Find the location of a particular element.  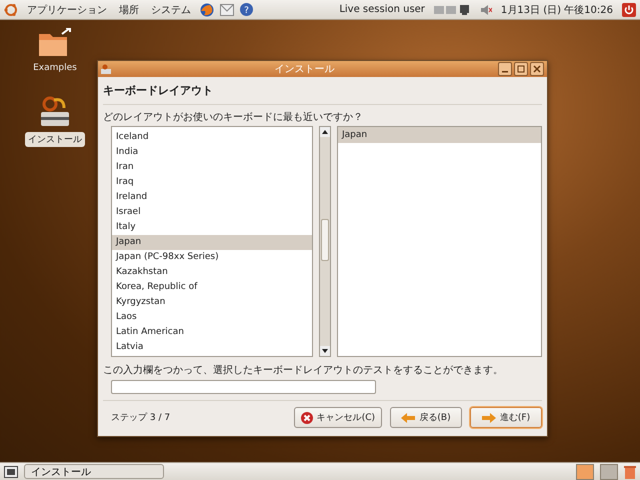

taskbar-item: インストール is located at coordinates (94, 471).